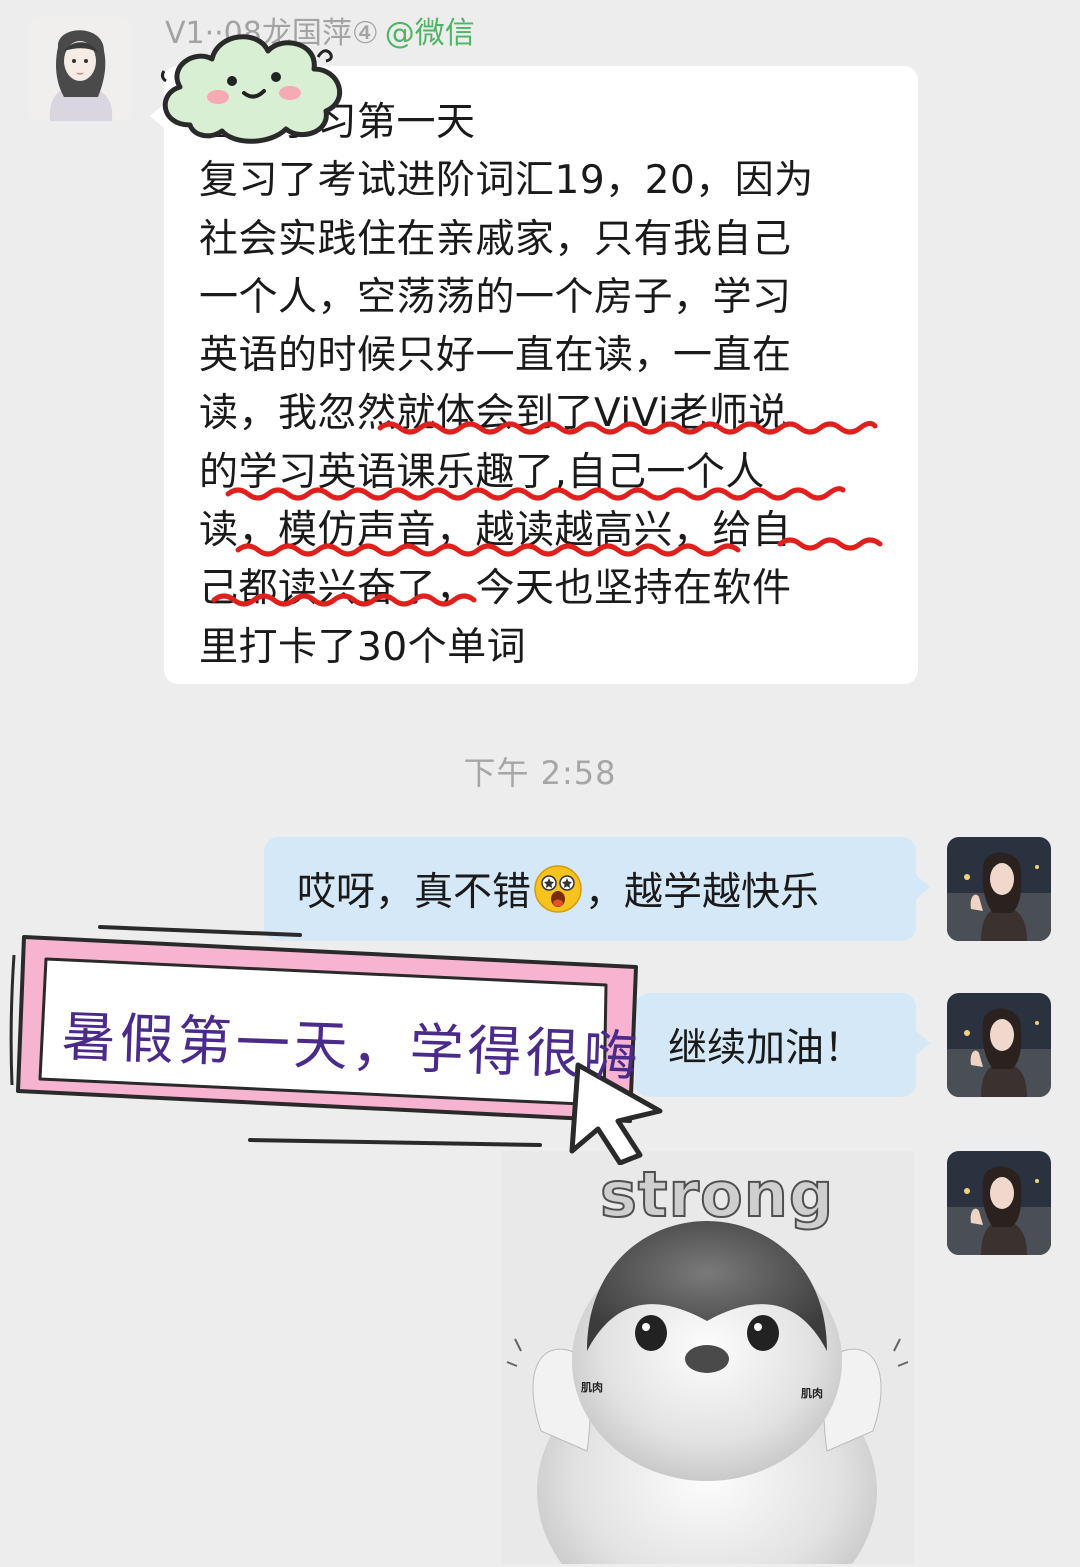  Describe the element at coordinates (540, 773) in the screenshot. I see `timestamp-divider: 下午 2:58` at that location.